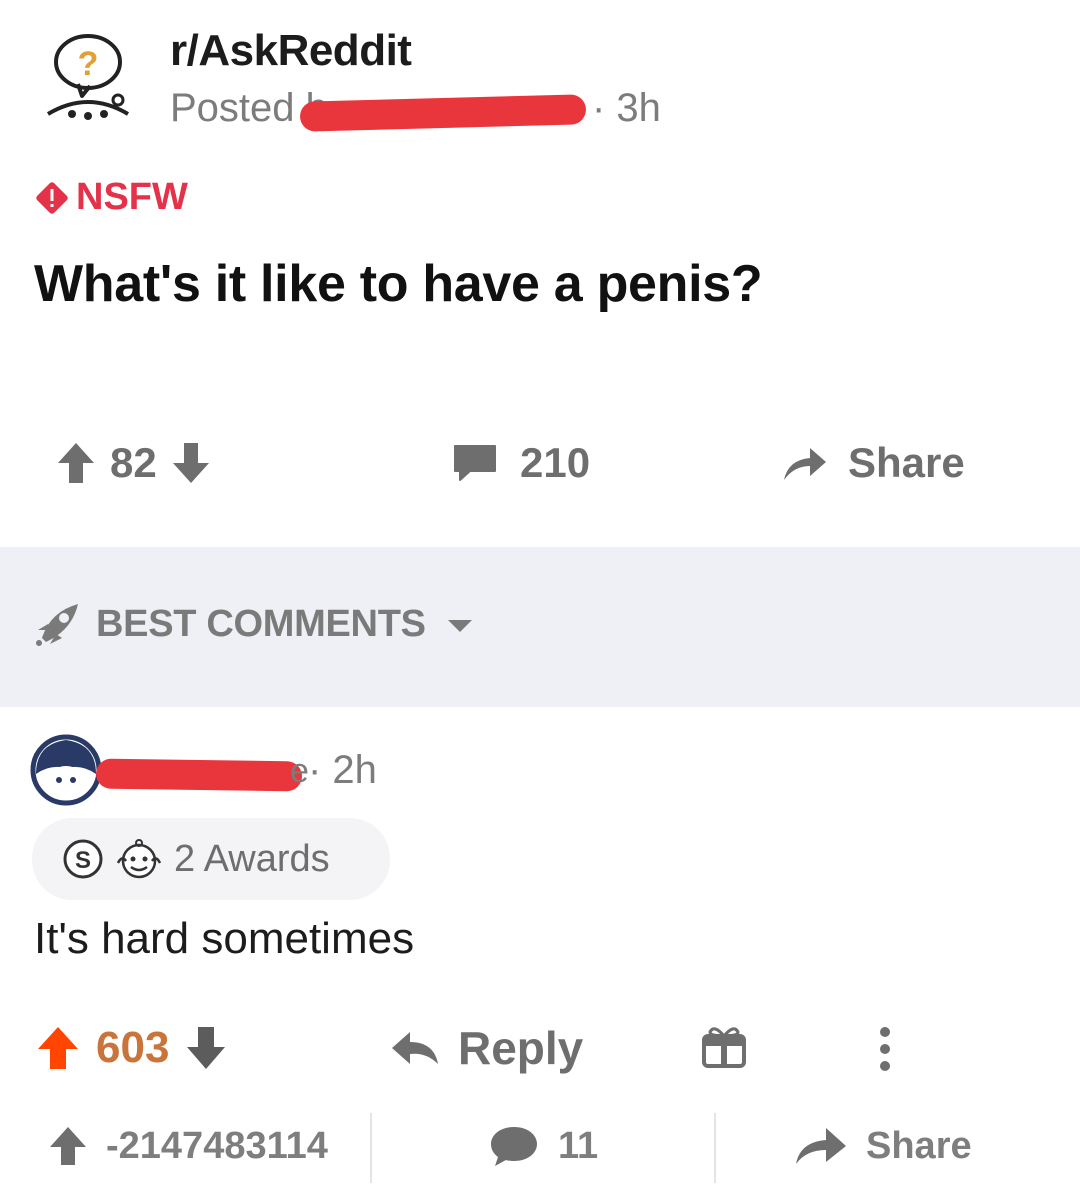 The width and height of the screenshot is (1080, 1187). What do you see at coordinates (626, 108) in the screenshot?
I see `post-time: · 3h` at bounding box center [626, 108].